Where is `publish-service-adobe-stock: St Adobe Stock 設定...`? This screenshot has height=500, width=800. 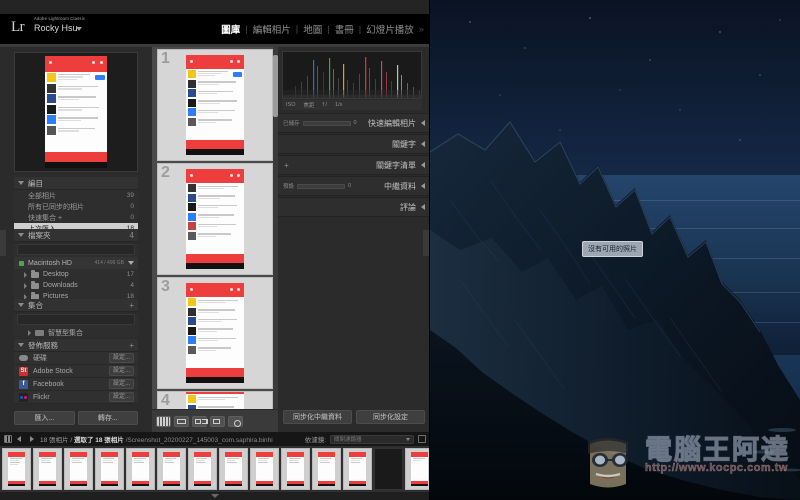
publish-service-adobe-stock: St Adobe Stock 設定... is located at coordinates (76, 371).